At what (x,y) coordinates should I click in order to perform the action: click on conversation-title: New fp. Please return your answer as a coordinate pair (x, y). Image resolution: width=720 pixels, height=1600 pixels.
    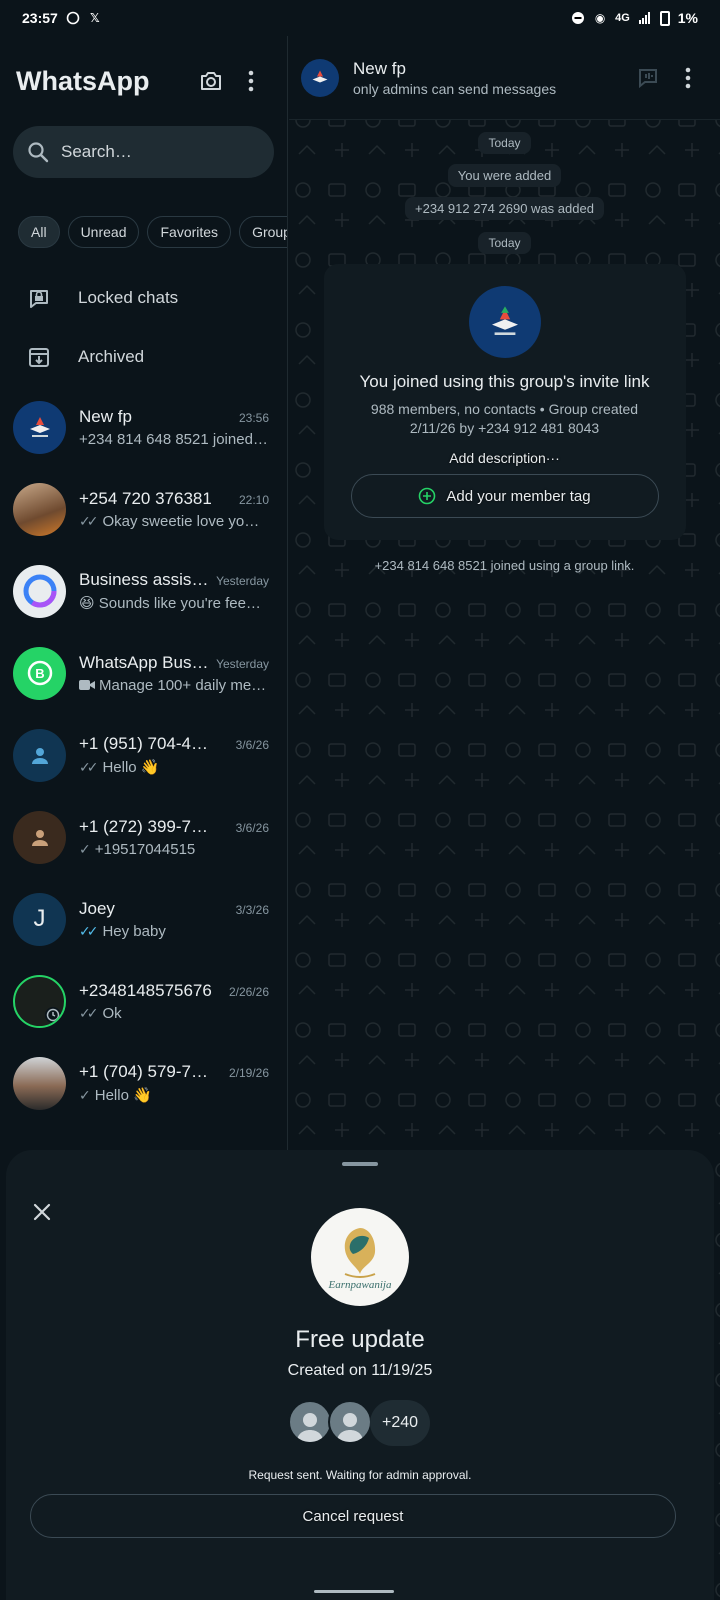
    Looking at the image, I should click on (379, 68).